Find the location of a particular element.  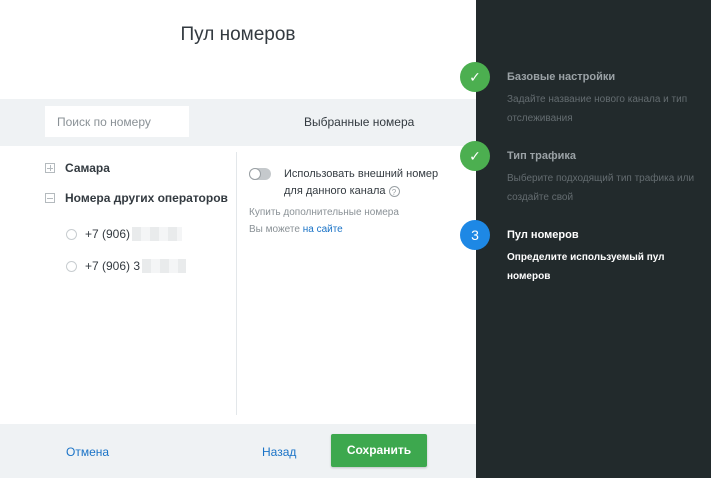

back-button: Назад is located at coordinates (279, 452).